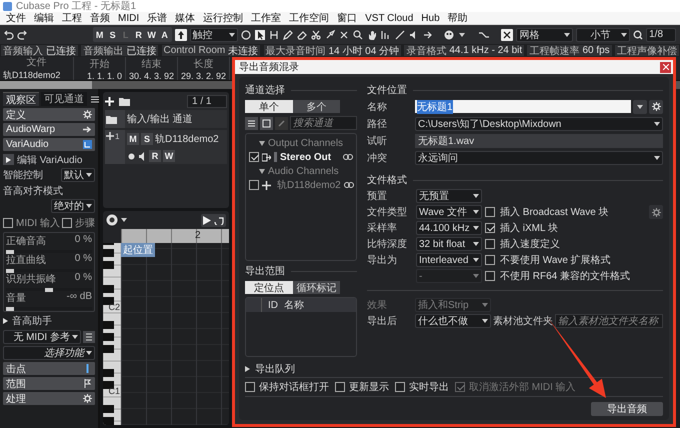 The height and width of the screenshot is (428, 680). Describe the element at coordinates (112, 34) in the screenshot. I see `toolbar-toggle: S` at that location.